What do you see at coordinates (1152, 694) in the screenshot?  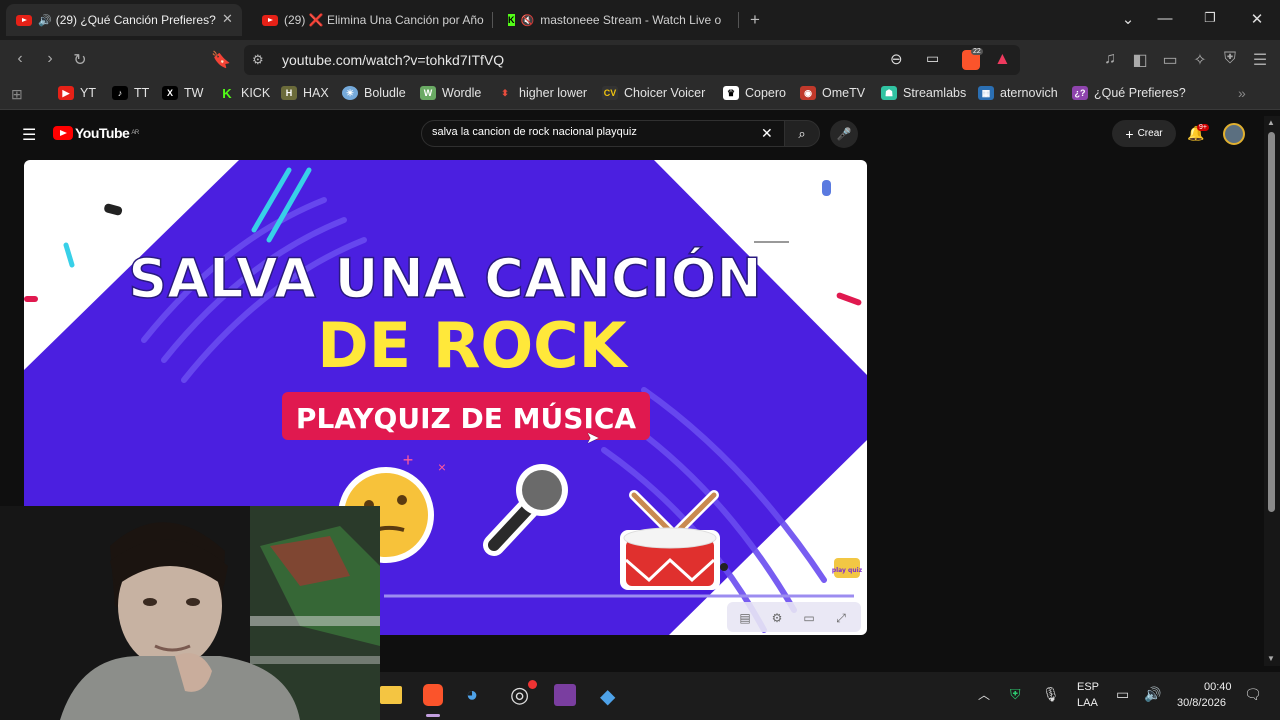 I see `volume-icon: 🔊` at bounding box center [1152, 694].